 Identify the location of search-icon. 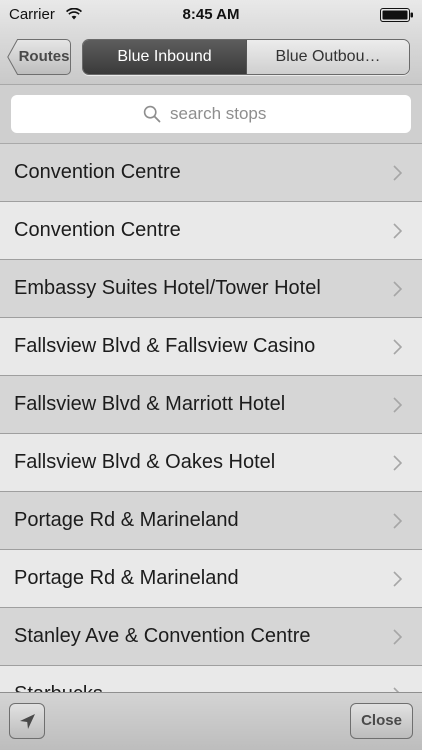
(152, 114).